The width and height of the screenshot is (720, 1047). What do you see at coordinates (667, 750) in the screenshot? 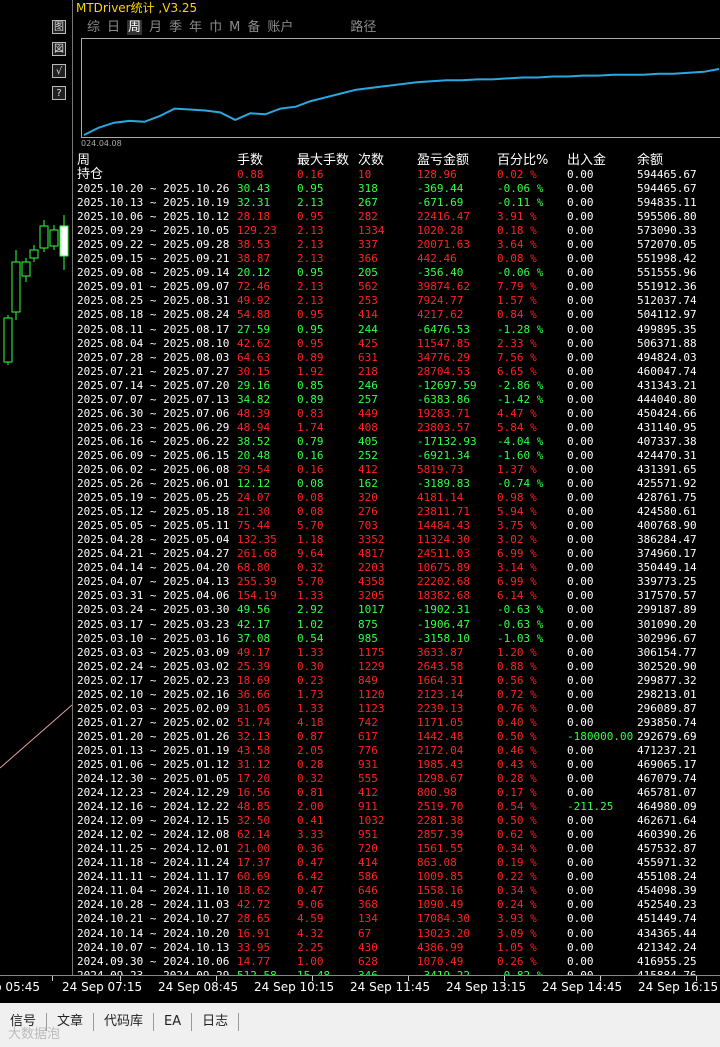
I see `cell-bal: 471237.21` at bounding box center [667, 750].